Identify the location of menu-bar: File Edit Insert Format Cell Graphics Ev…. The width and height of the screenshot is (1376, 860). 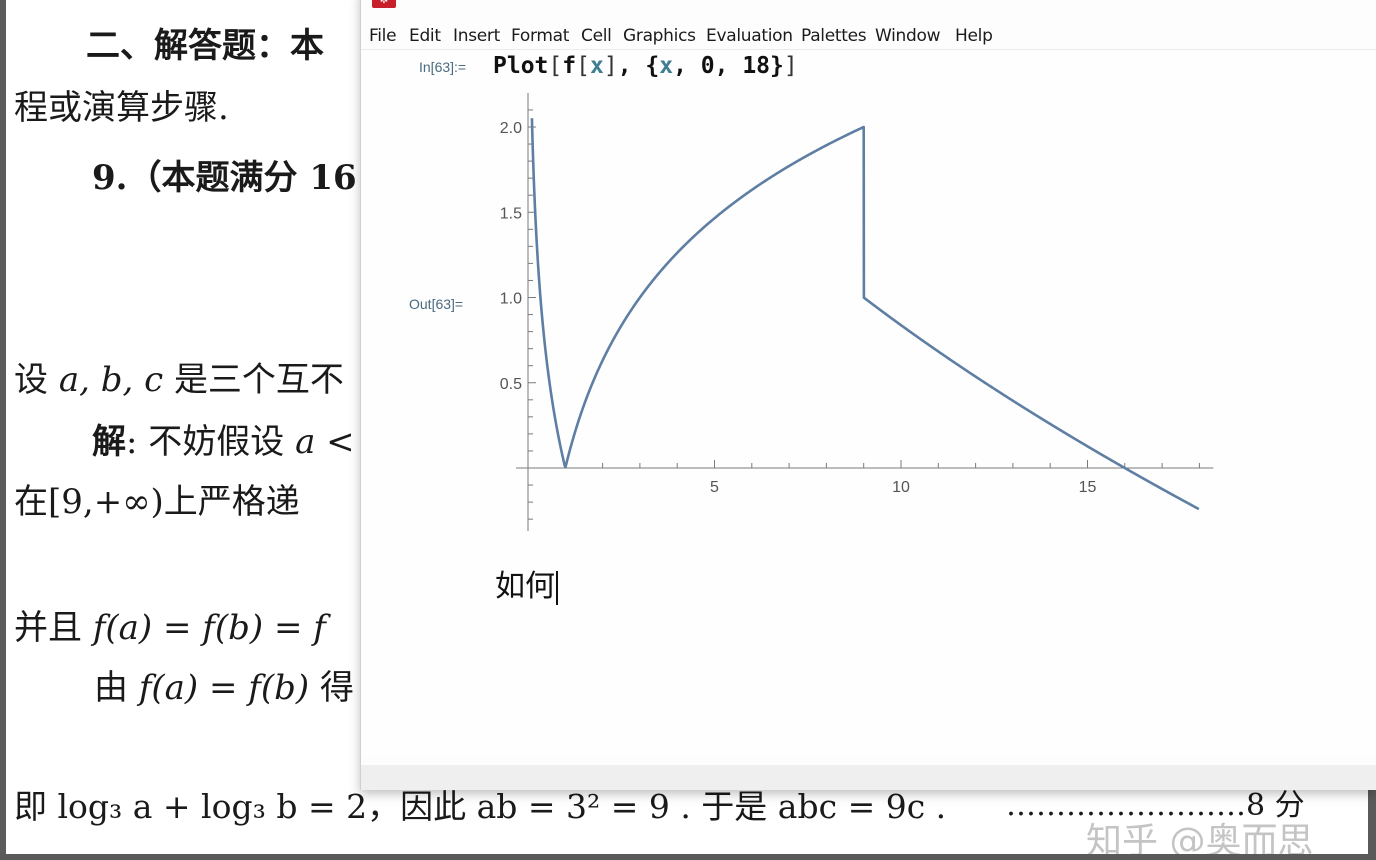
(868, 35).